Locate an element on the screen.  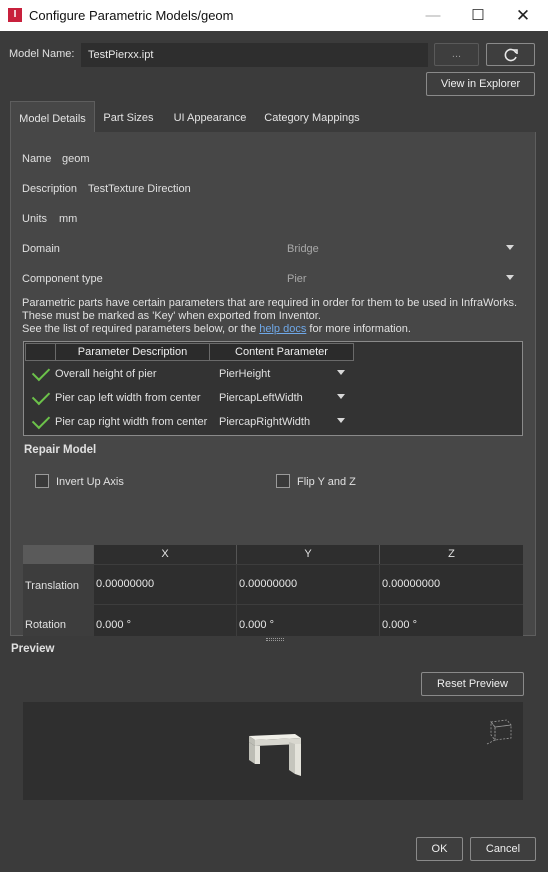
minimize-button: — is located at coordinates (433, 15).